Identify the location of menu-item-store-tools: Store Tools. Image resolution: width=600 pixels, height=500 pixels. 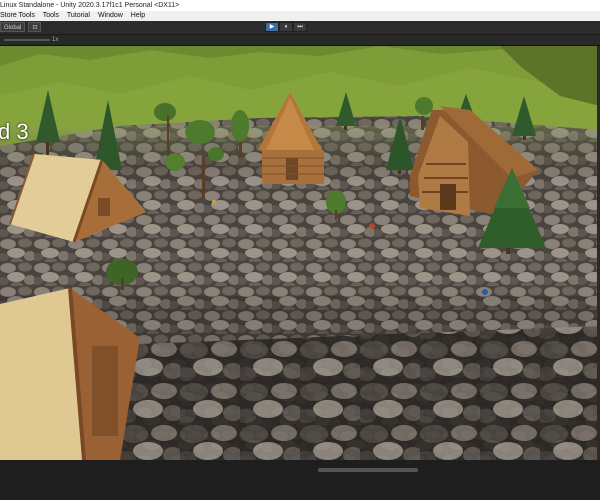
(17, 15).